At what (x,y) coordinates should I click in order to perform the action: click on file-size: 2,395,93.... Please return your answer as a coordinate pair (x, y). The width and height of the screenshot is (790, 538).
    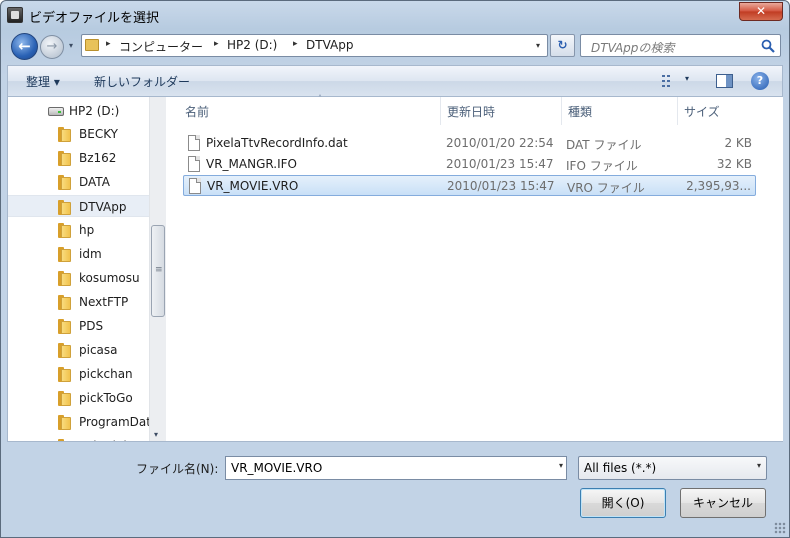
    Looking at the image, I should click on (718, 186).